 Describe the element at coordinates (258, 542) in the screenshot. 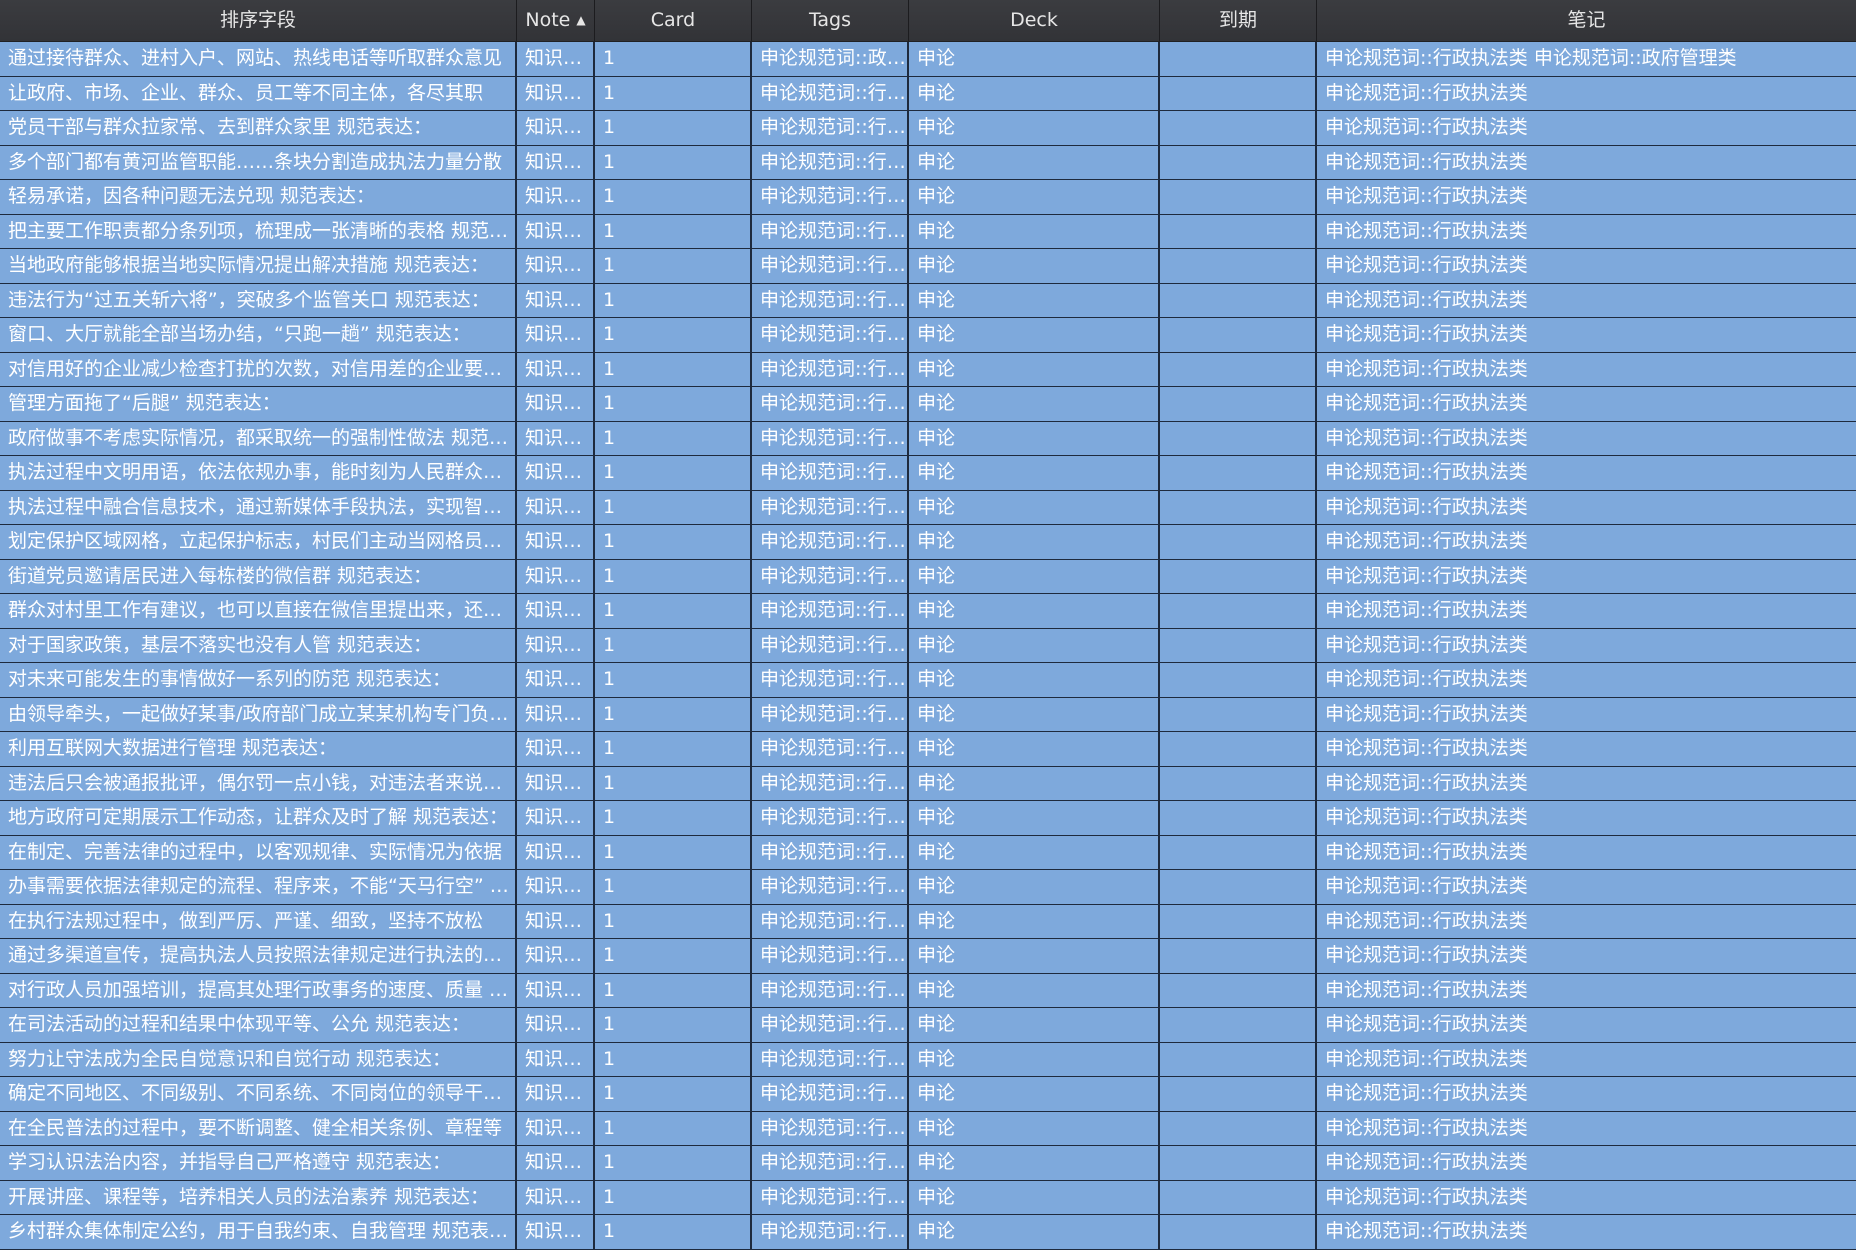

I see `cell-sort-field: 划定保护区域网格，立起保护标志，村民们主动当网格员参与` at that location.